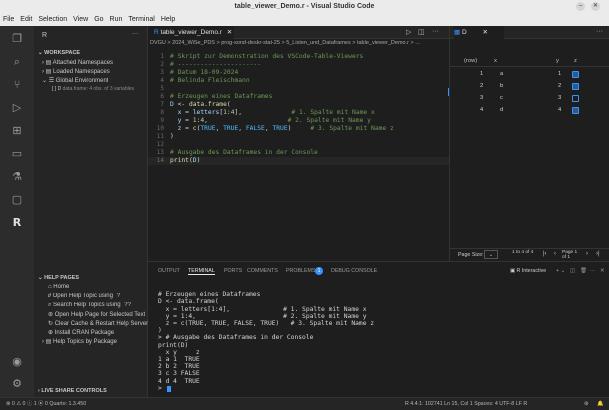  What do you see at coordinates (168, 19) in the screenshot?
I see `menu-help: Help` at bounding box center [168, 19].